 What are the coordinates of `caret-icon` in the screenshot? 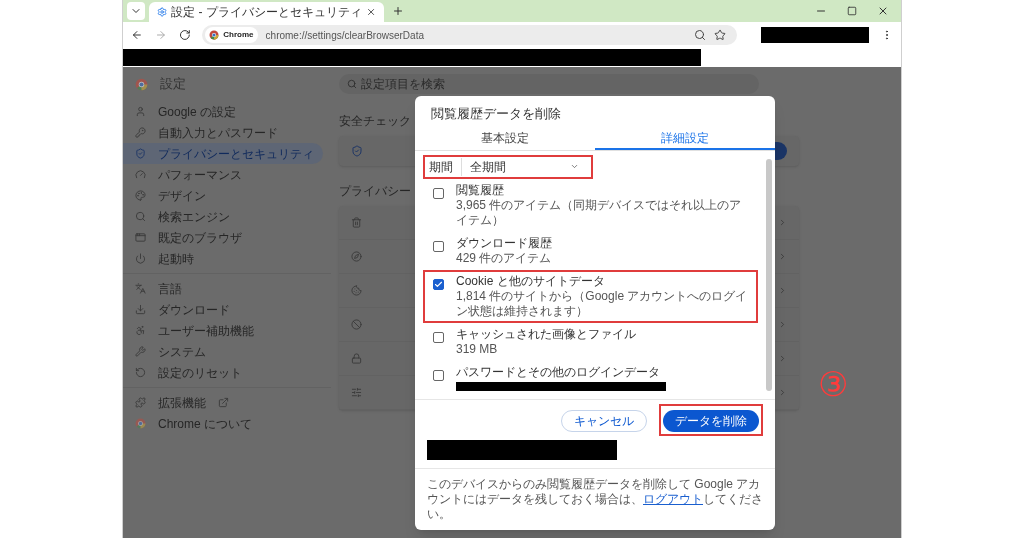 It's located at (574, 166).